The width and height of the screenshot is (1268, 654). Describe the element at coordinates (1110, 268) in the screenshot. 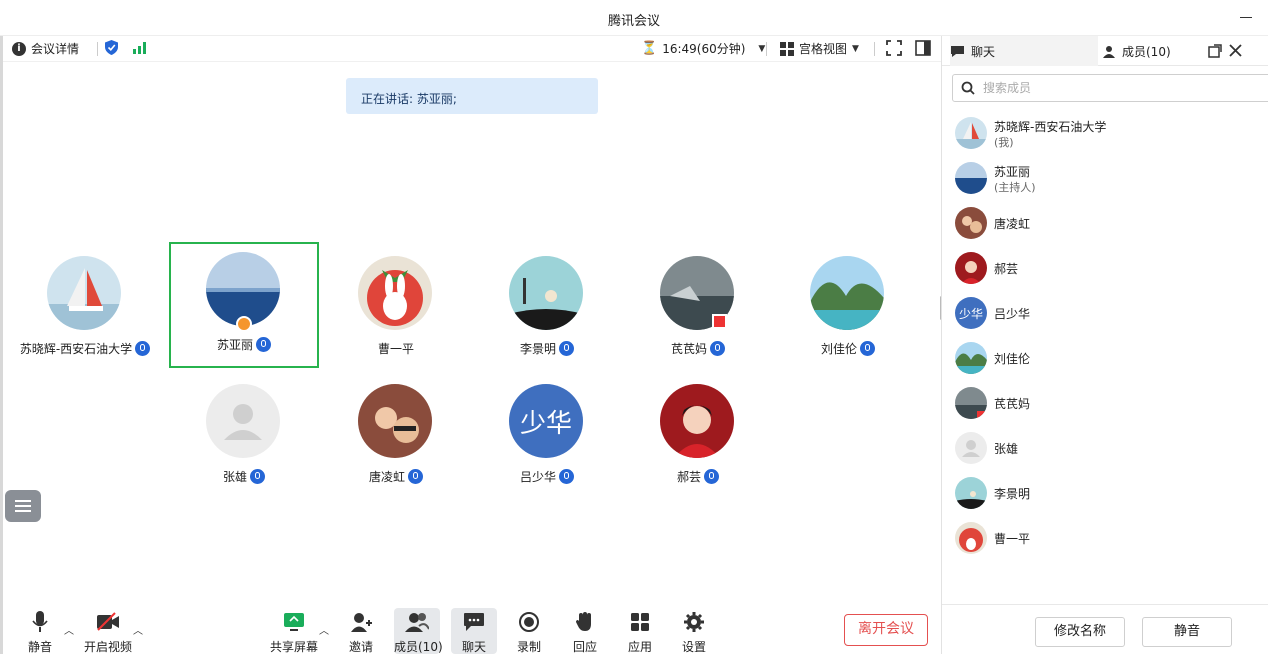

I see `member-list-item: 郝芸` at that location.